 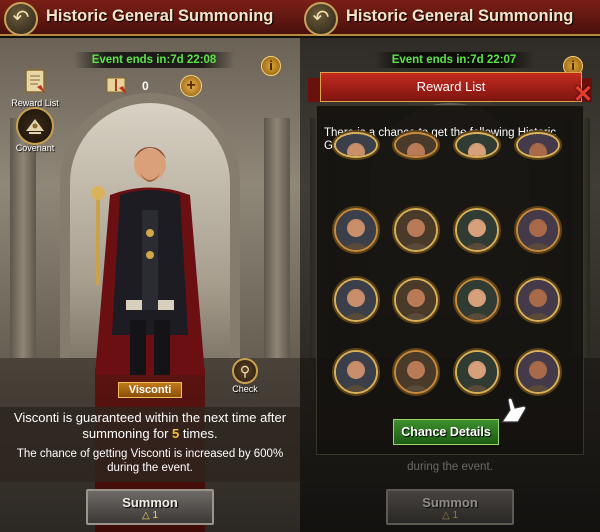 I want to click on reward-list-button: Reward List, so click(x=35, y=85).